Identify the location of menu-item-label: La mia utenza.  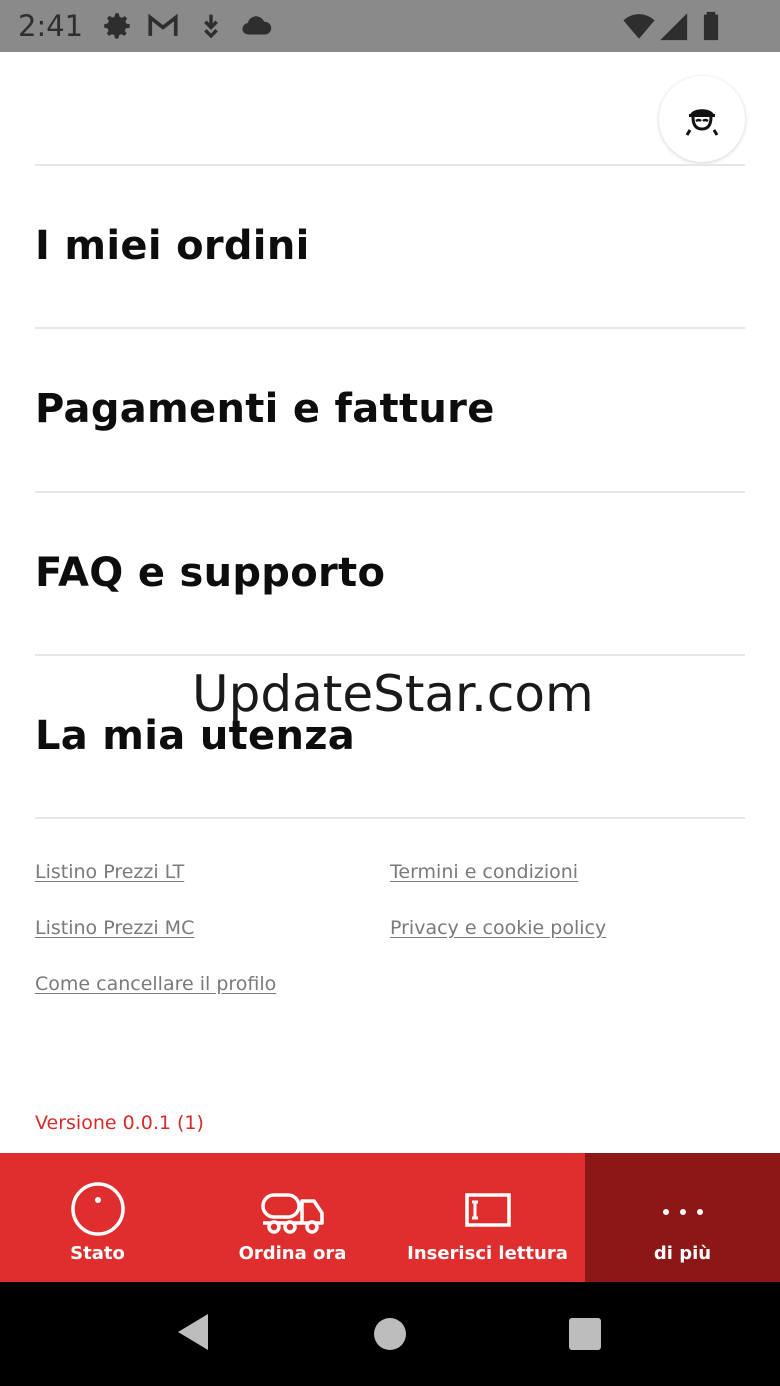
(195, 736).